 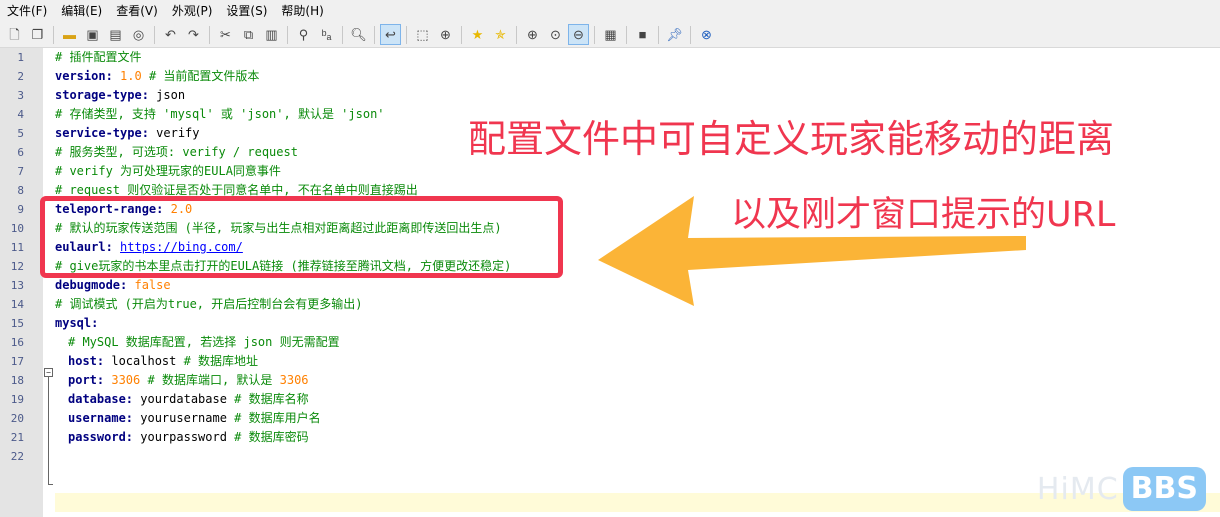 What do you see at coordinates (20, 114) in the screenshot?
I see `line-number: 4` at bounding box center [20, 114].